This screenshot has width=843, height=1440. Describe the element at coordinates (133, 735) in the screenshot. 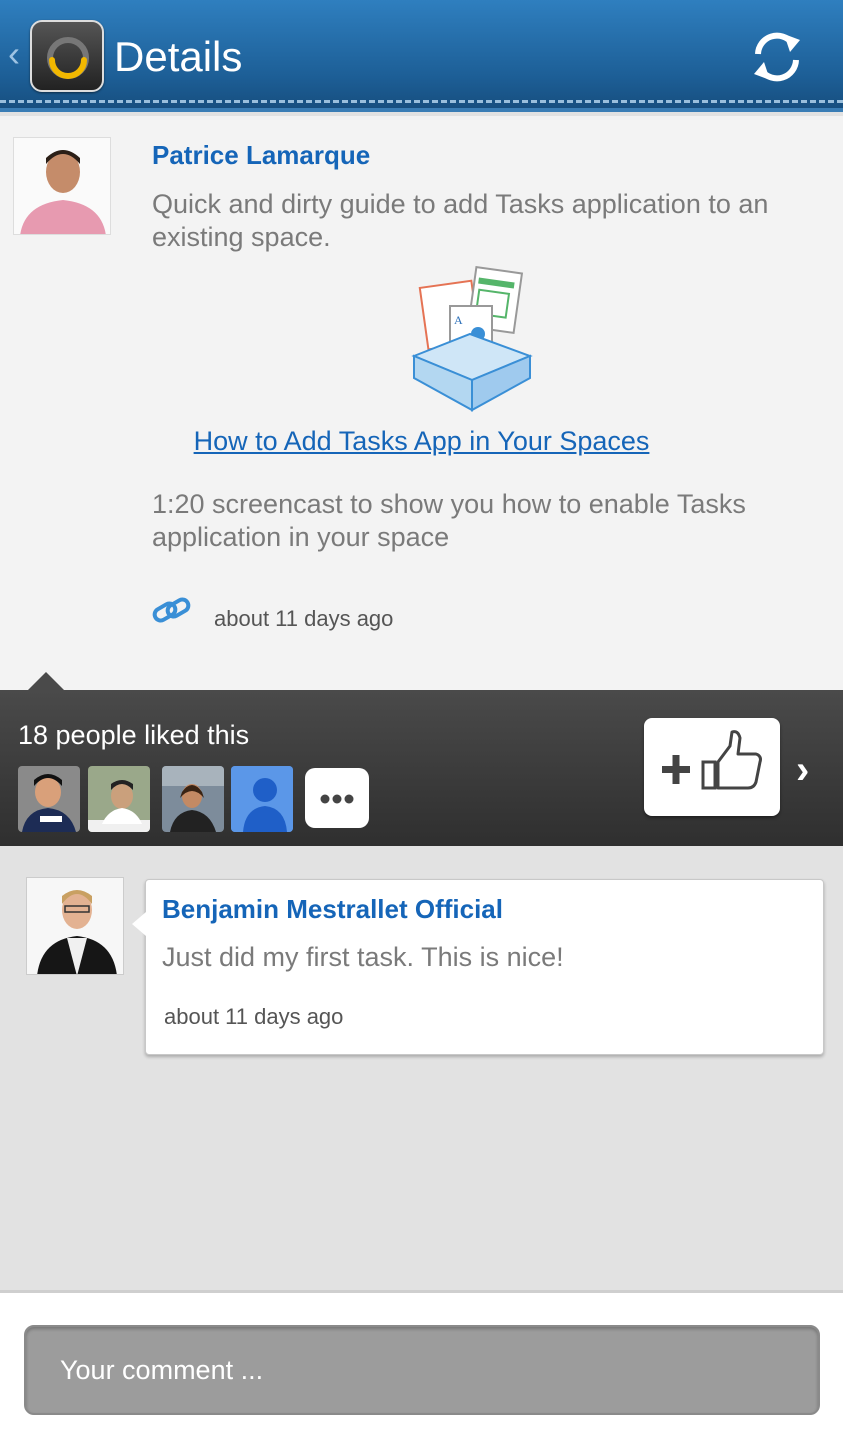

I see `likes-count: 18 people liked this` at that location.